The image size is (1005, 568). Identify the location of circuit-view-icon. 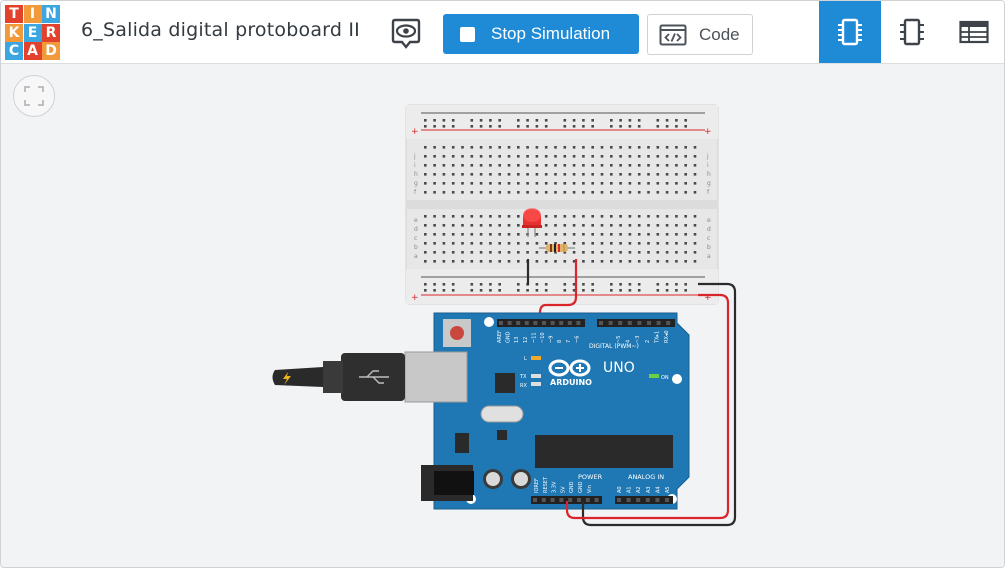
(850, 32).